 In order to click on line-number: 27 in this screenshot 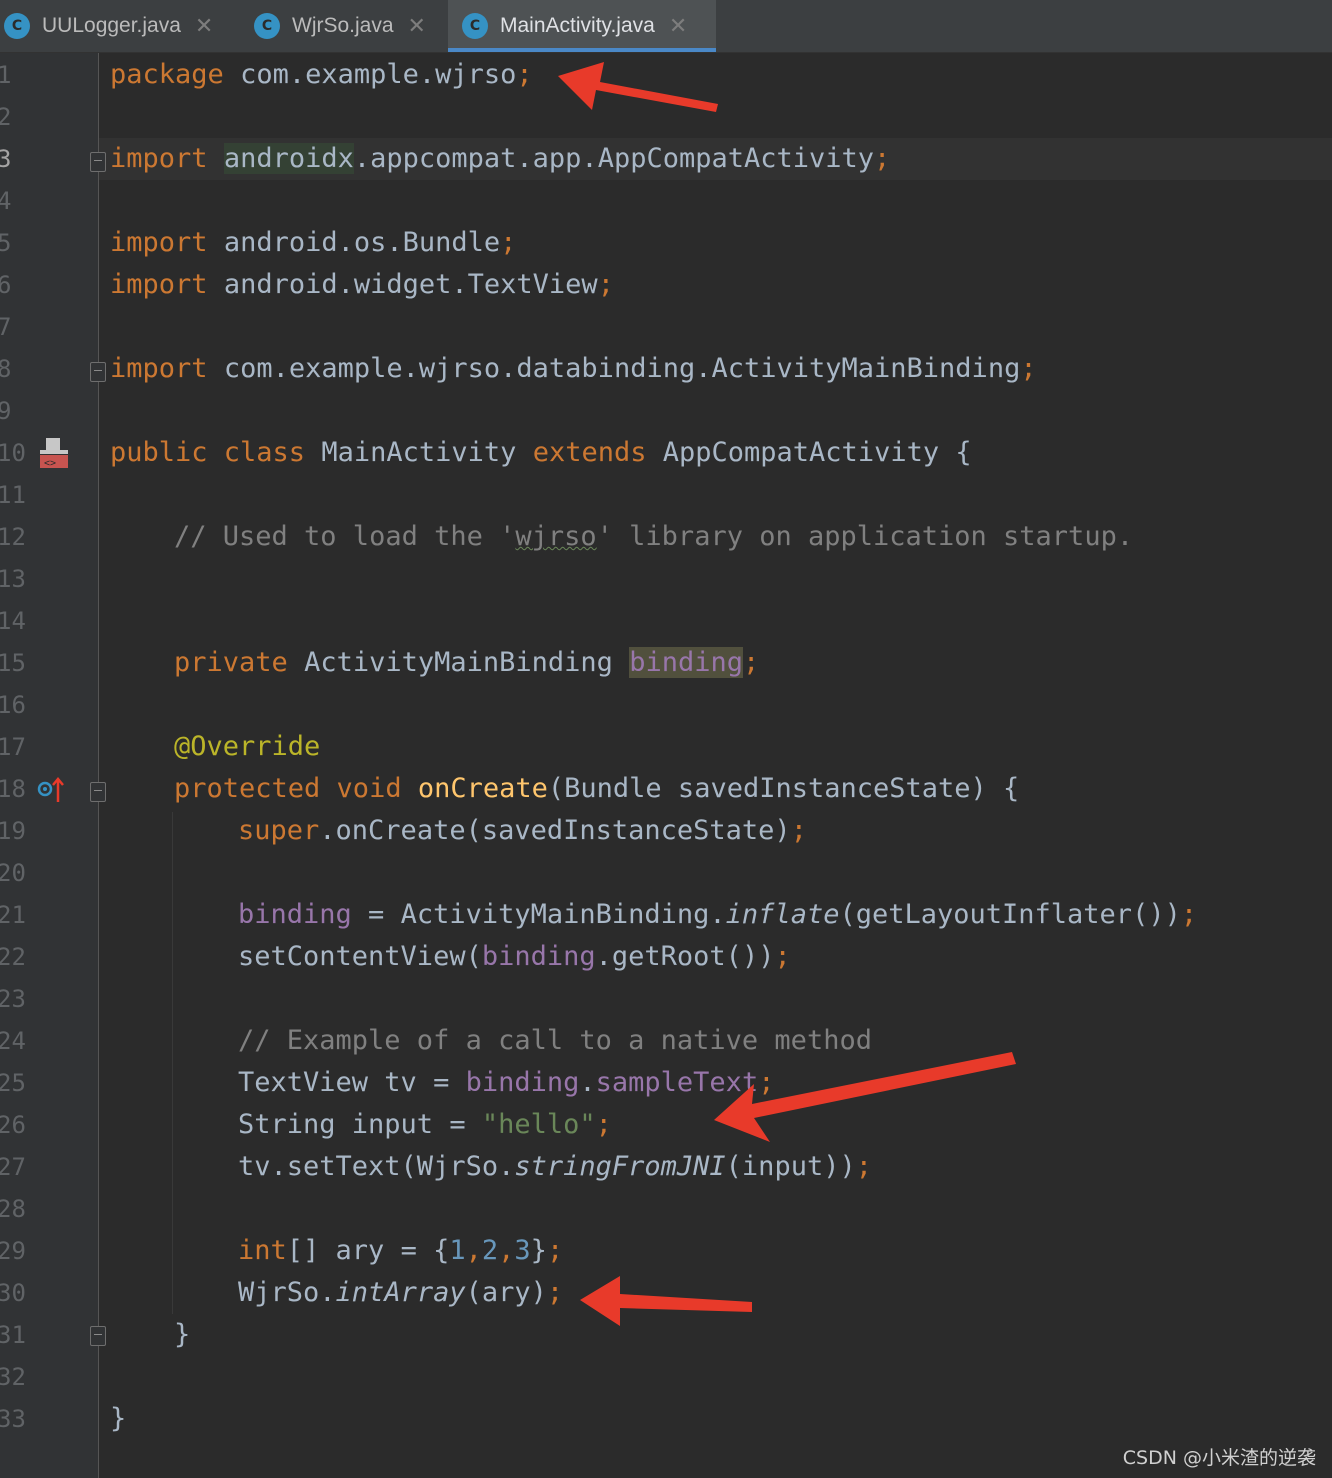, I will do `click(18, 1167)`.